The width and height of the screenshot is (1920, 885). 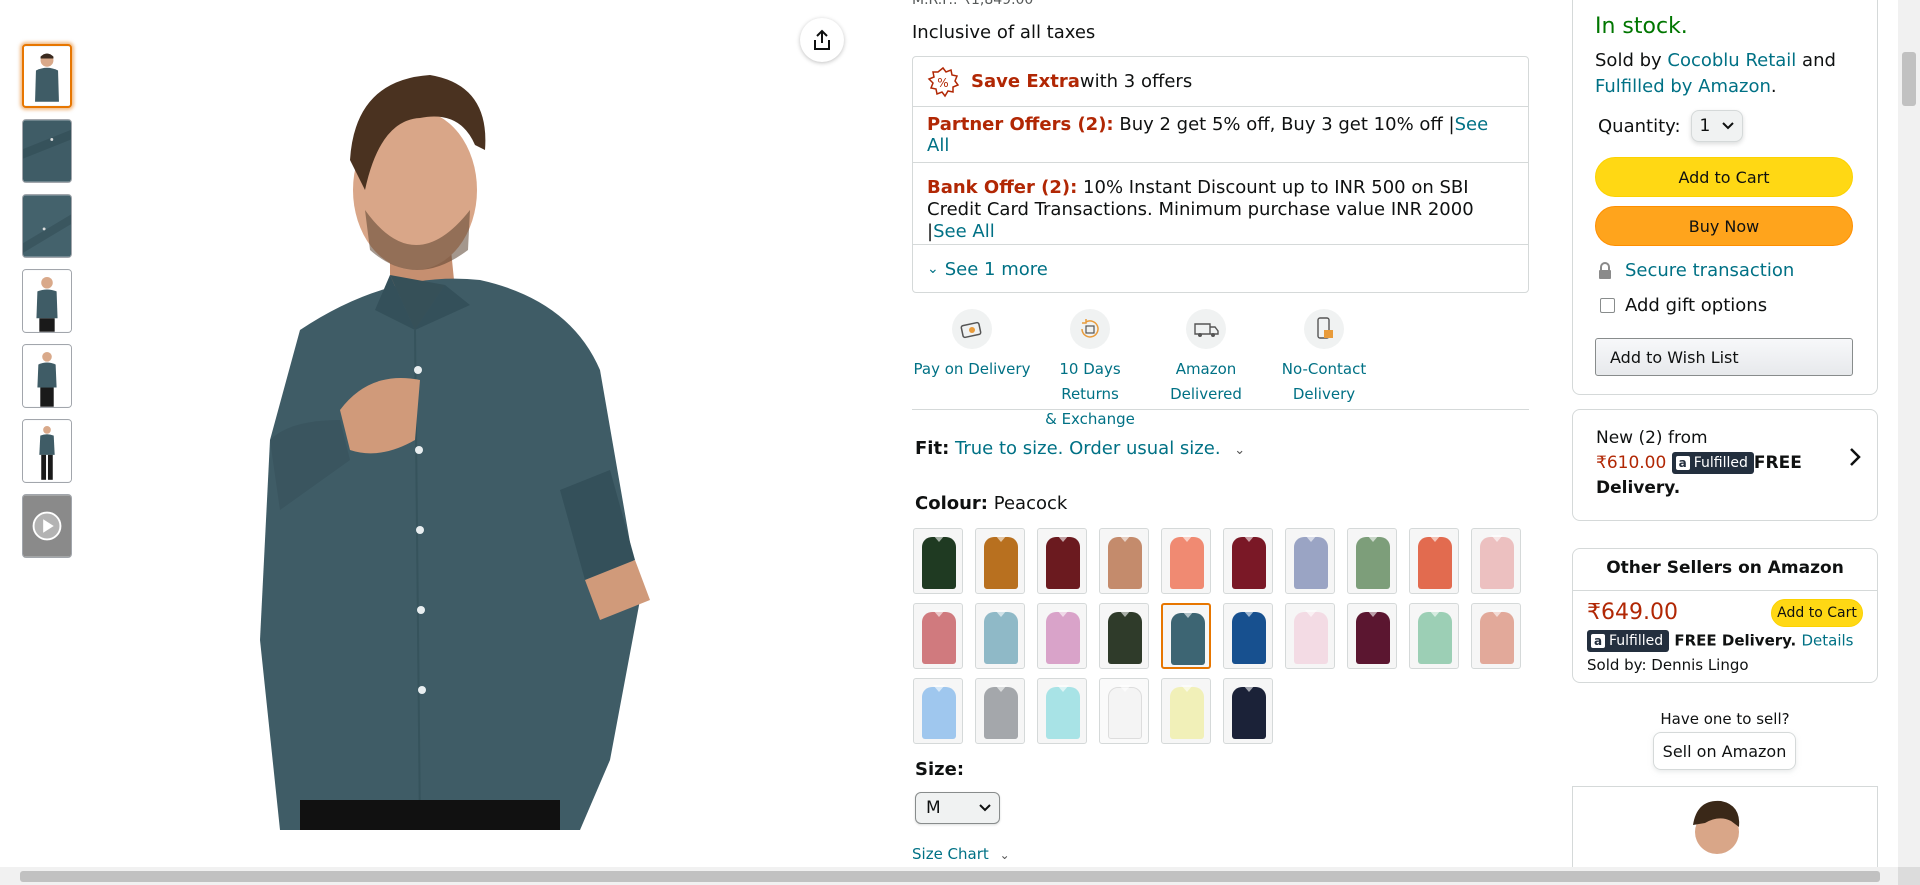 What do you see at coordinates (1705, 126) in the screenshot?
I see `quantity-value: 1` at bounding box center [1705, 126].